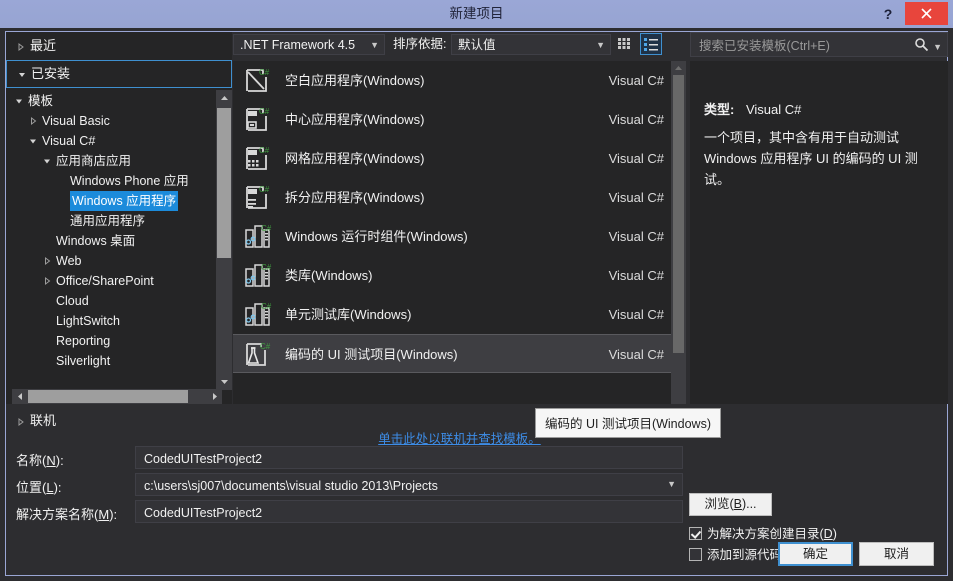  I want to click on tree-item: LightSwitch, so click(108, 320).